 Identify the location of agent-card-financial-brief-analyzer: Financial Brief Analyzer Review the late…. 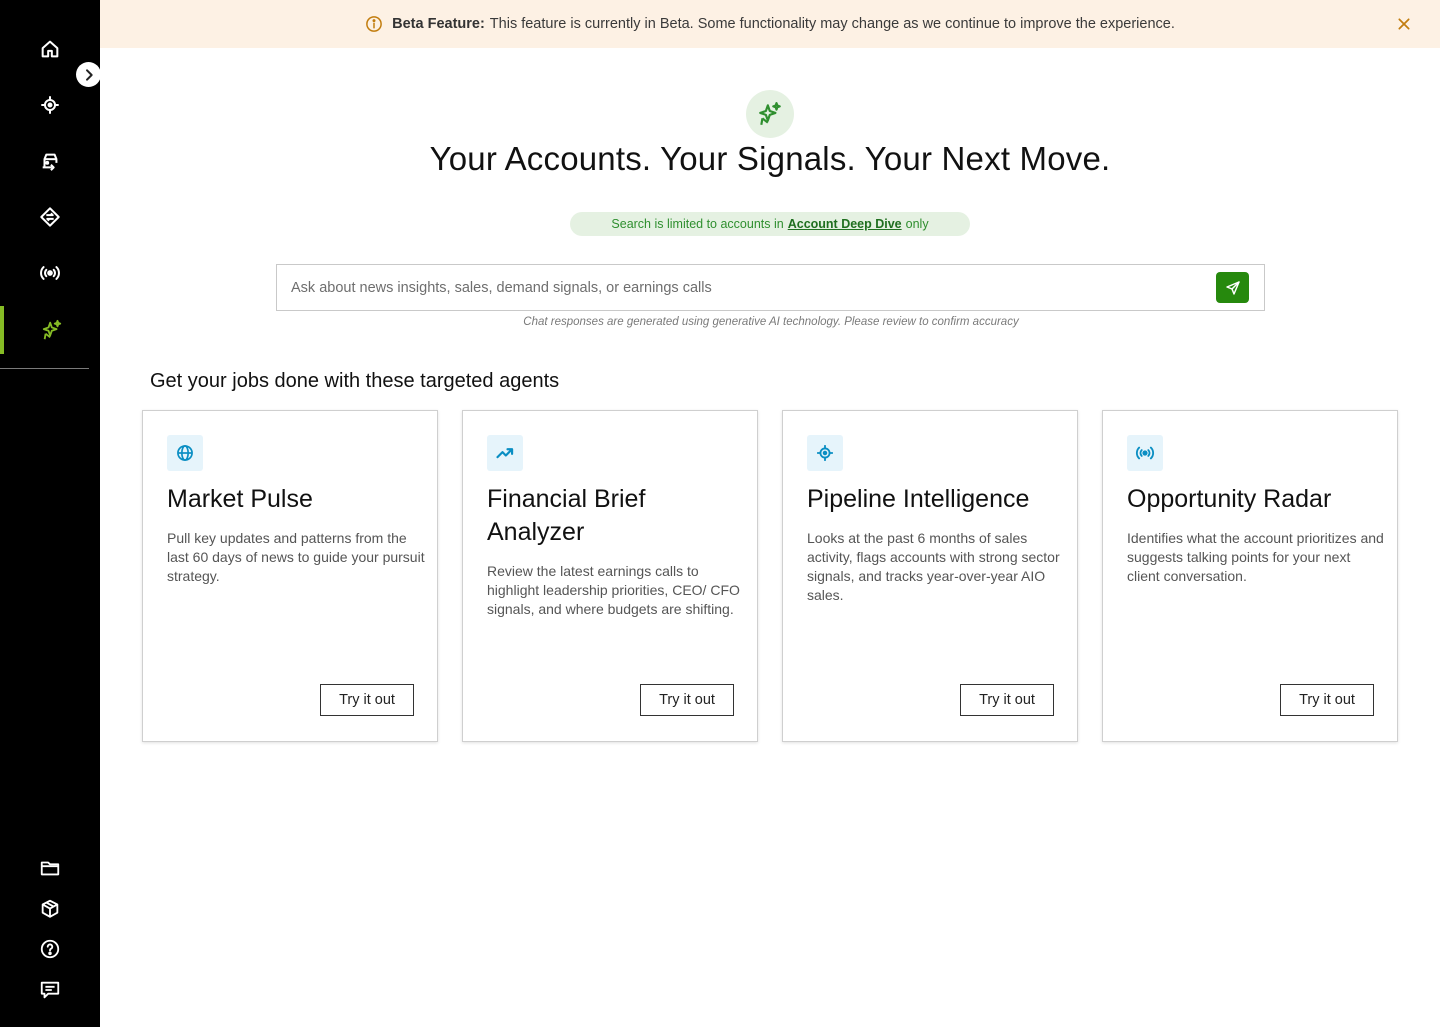
(610, 576).